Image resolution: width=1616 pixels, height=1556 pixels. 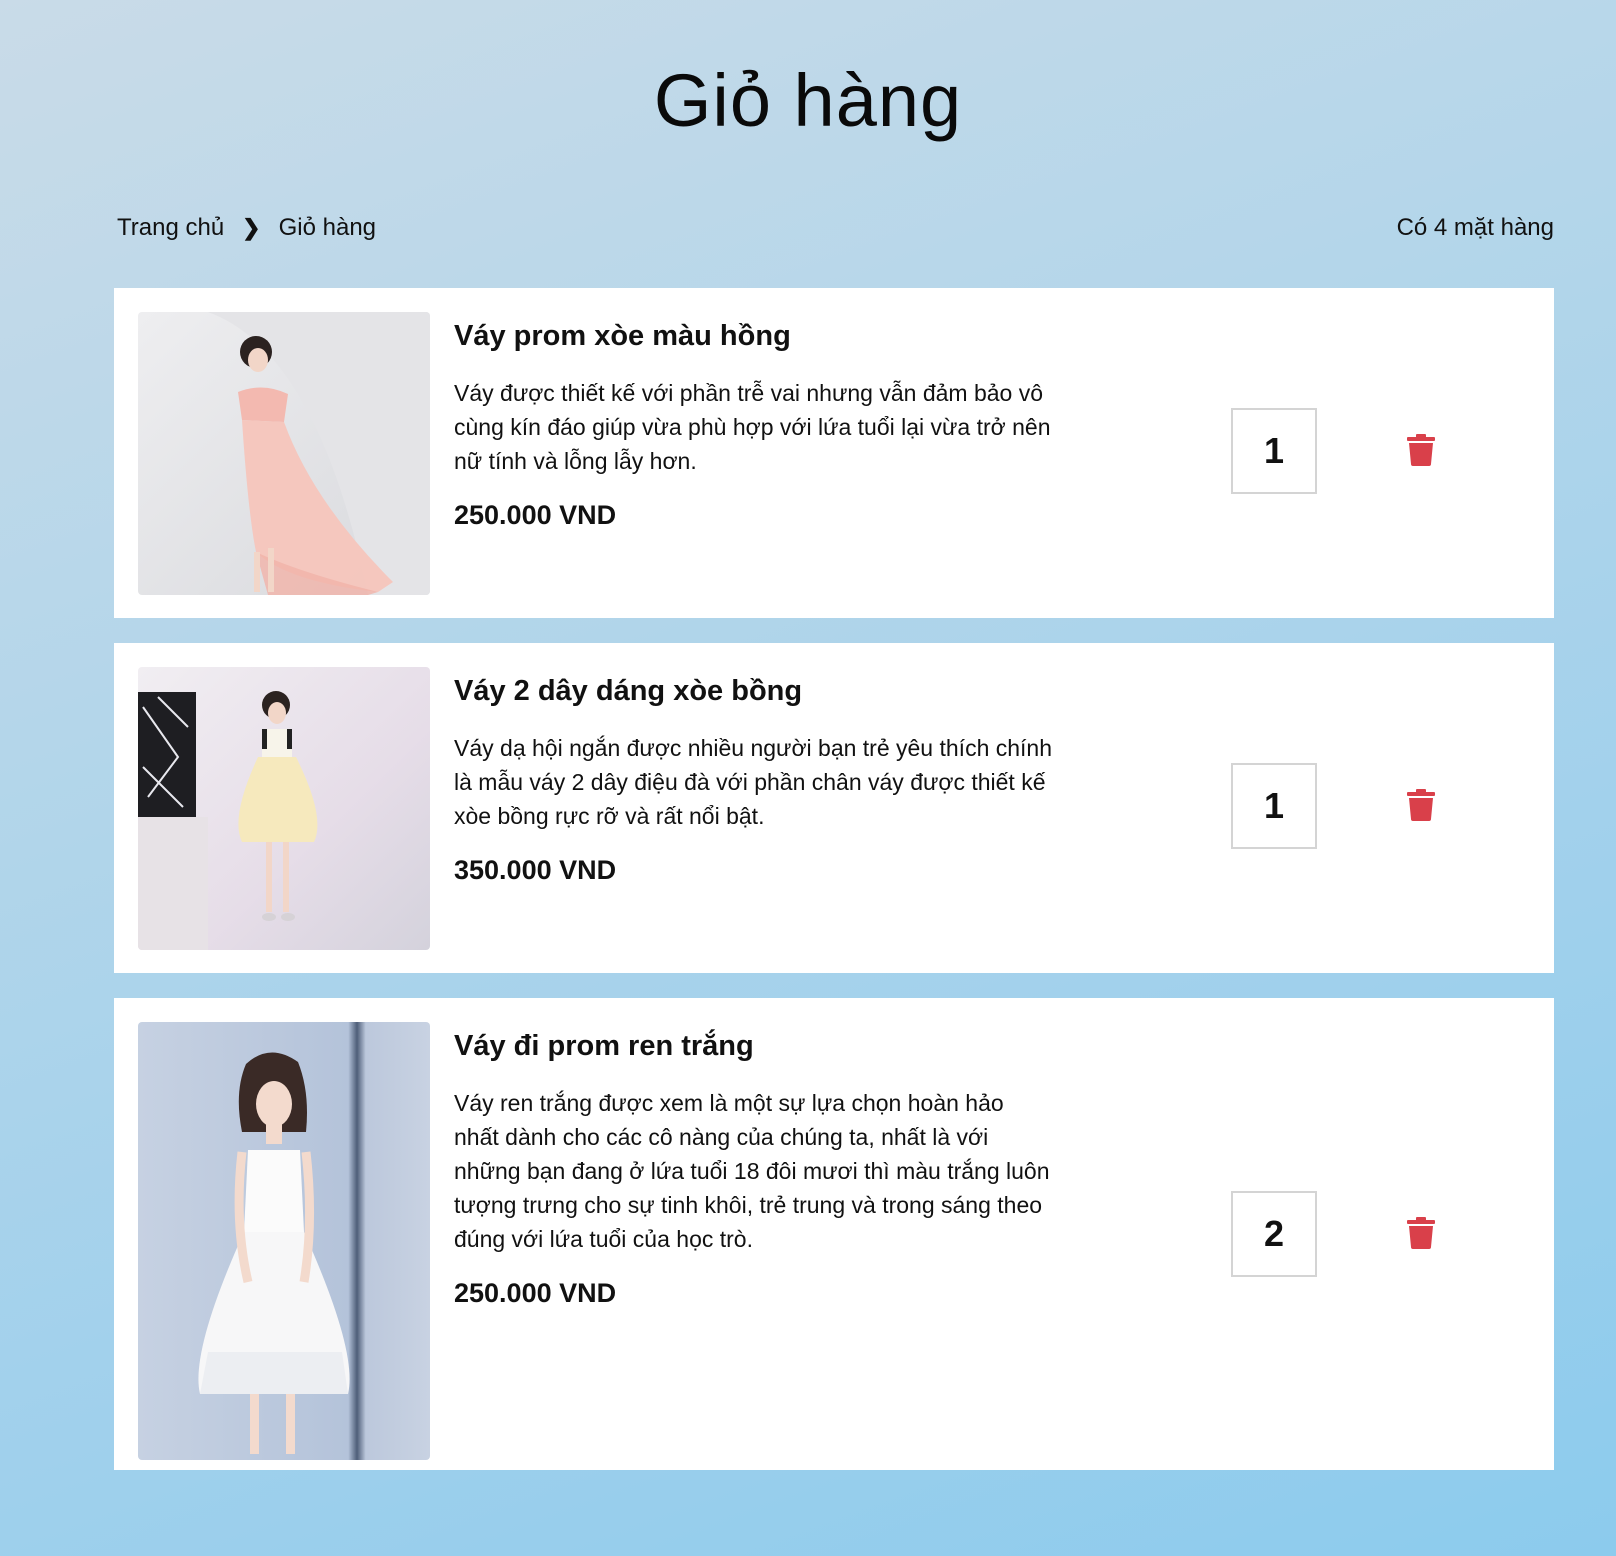 I want to click on item-count-label: Có 4 mặt hàng, so click(x=1475, y=227).